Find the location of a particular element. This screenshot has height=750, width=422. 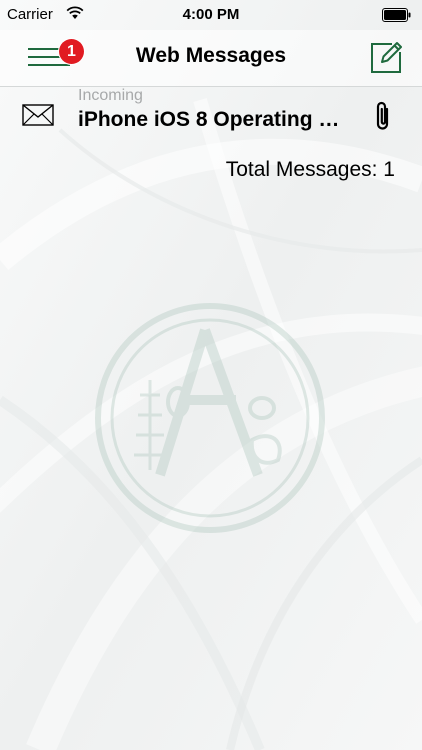

page-title: Web Messages is located at coordinates (211, 55).